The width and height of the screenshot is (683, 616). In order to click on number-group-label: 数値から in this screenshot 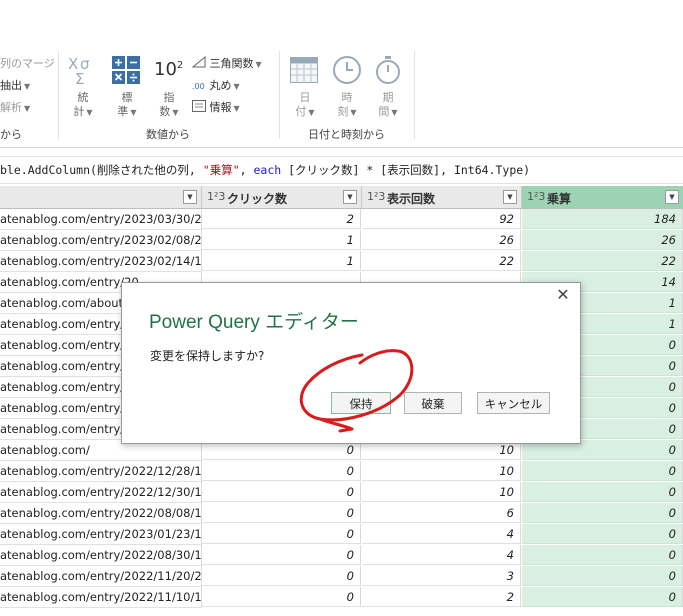, I will do `click(168, 134)`.